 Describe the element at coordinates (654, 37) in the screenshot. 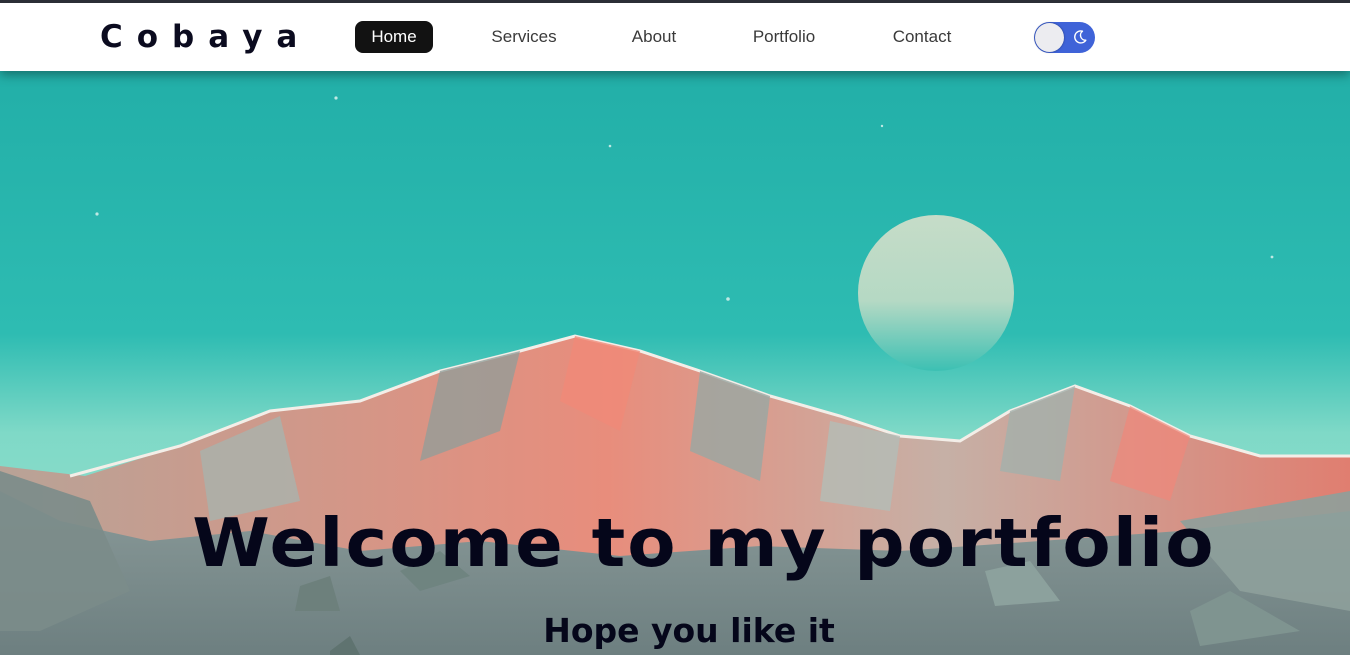

I see `nav-about-link: About` at that location.